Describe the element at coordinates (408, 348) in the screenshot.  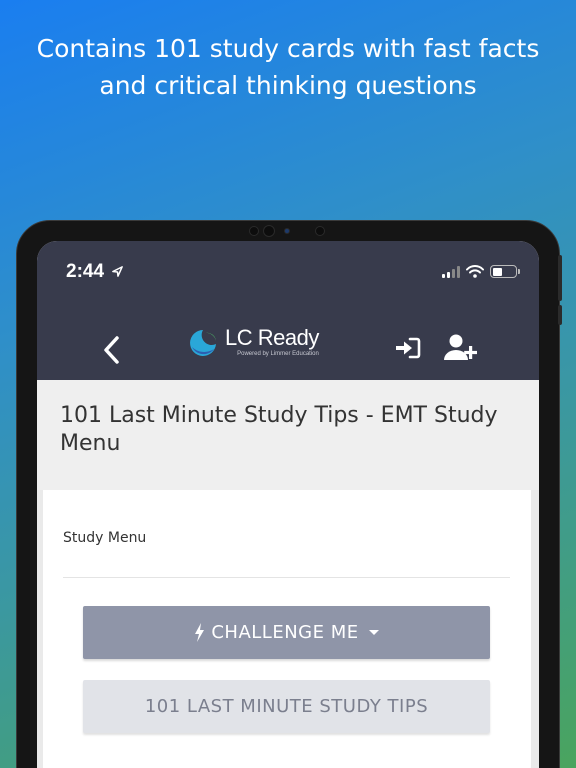
I see `sign-in-icon` at that location.